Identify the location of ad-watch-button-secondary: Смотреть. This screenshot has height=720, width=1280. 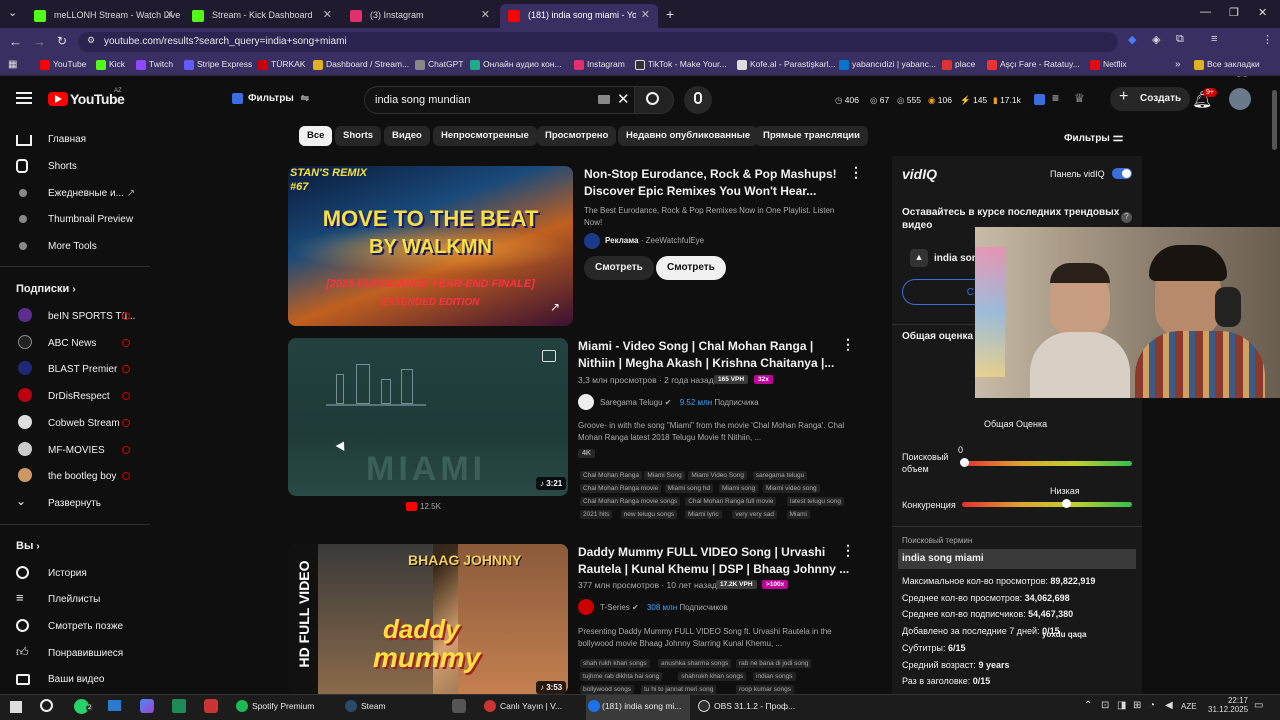
(619, 268).